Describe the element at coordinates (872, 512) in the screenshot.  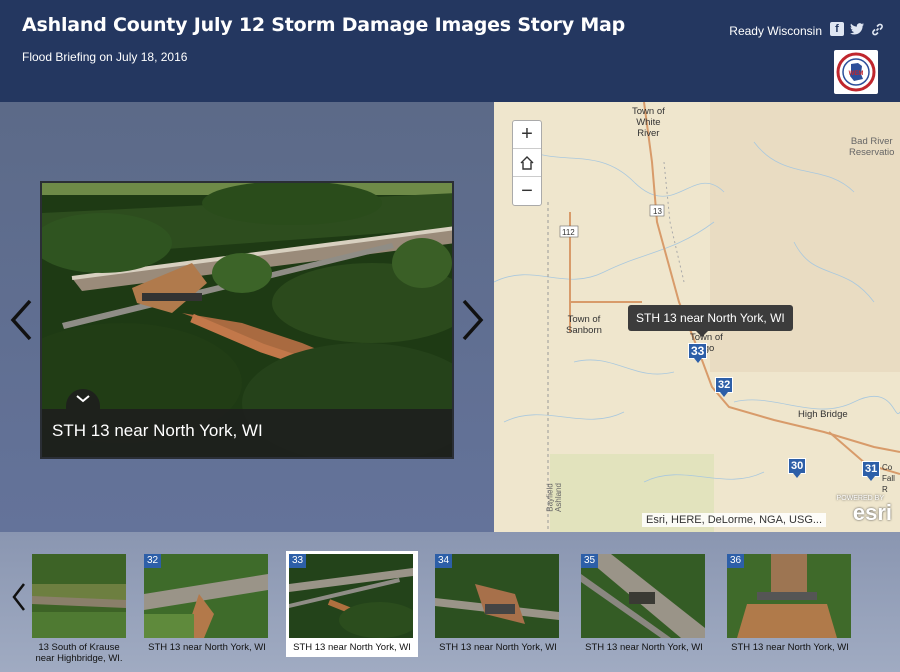
I see `esri-logo: esri` at that location.